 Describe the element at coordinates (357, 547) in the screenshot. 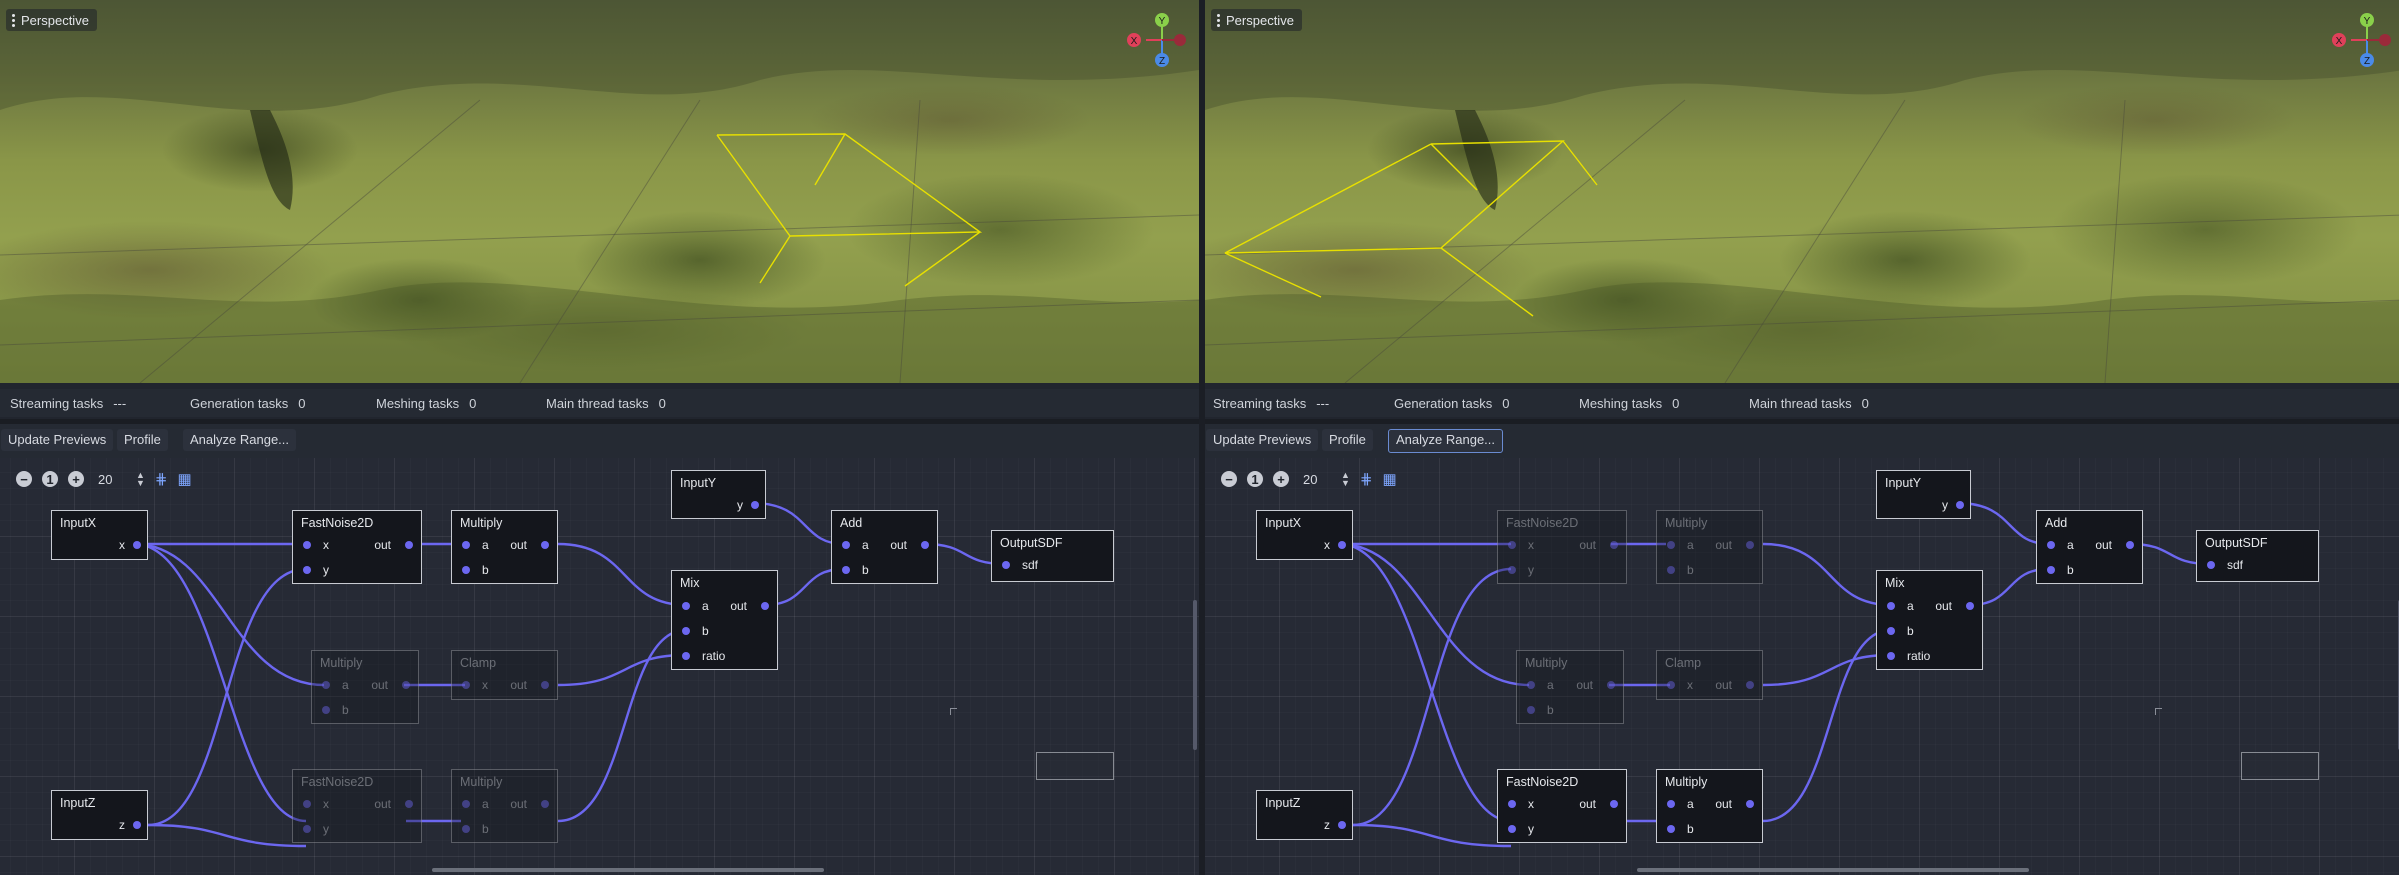

I see `node-fastnoise2d-1: FastNoise2D x out y` at that location.